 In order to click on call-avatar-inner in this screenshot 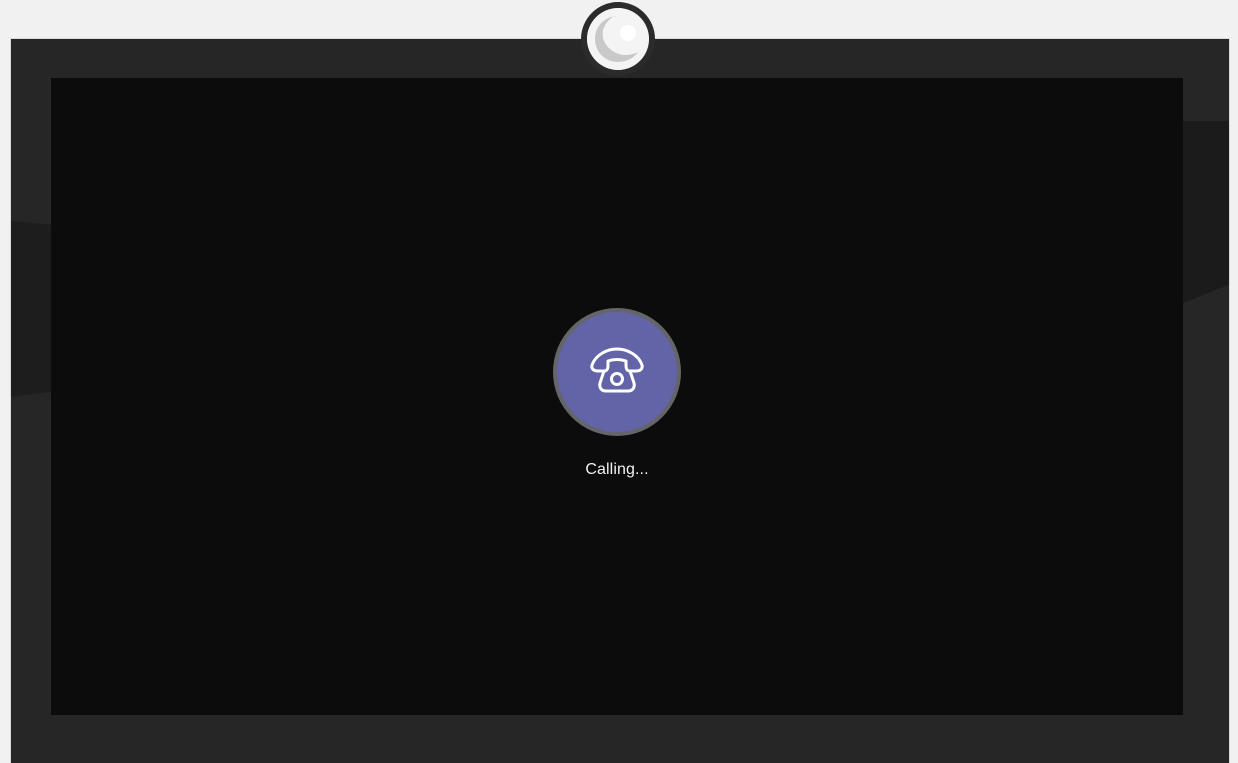, I will do `click(617, 372)`.